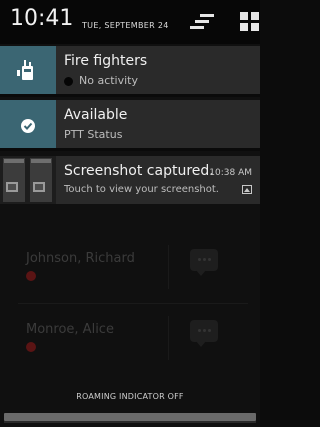  I want to click on walkie-talkie-icon, so click(25, 70).